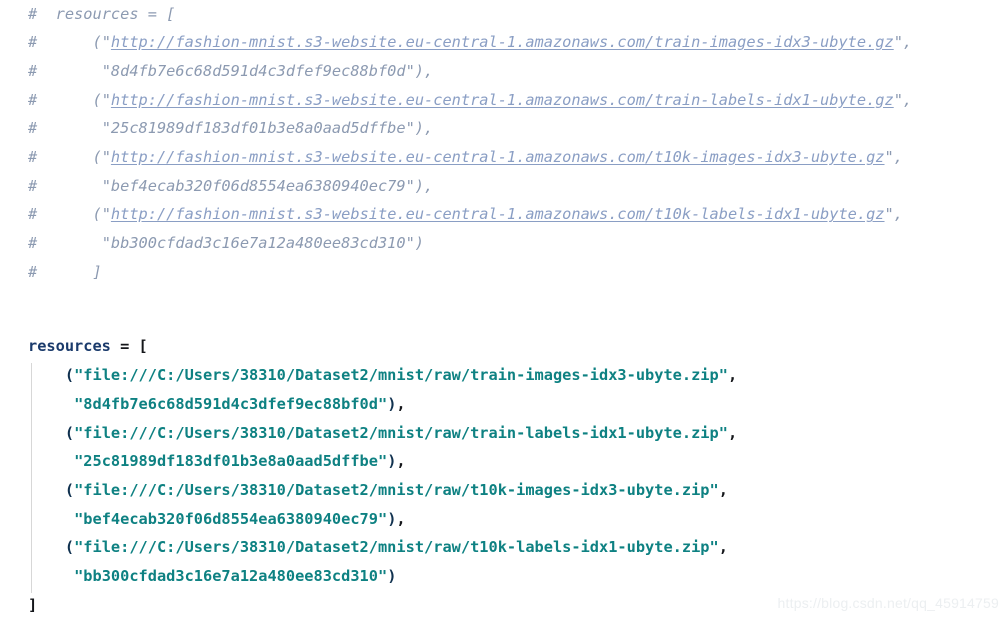  I want to click on resource-hash: "bef4ecab320f06d8554ea6380940ec79", so click(231, 518).